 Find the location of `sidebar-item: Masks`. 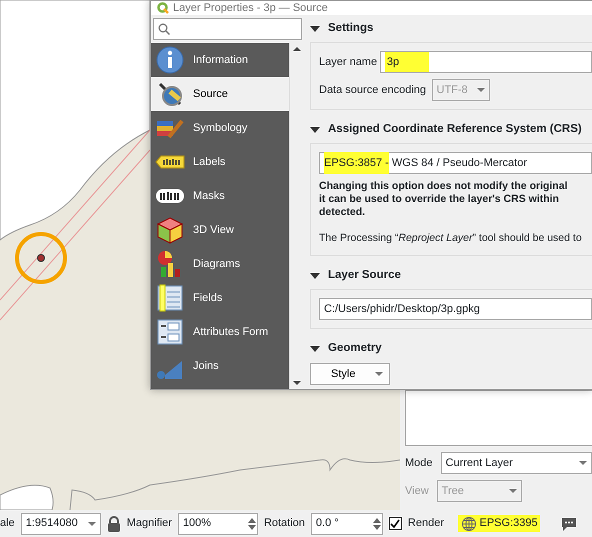

sidebar-item: Masks is located at coordinates (220, 196).